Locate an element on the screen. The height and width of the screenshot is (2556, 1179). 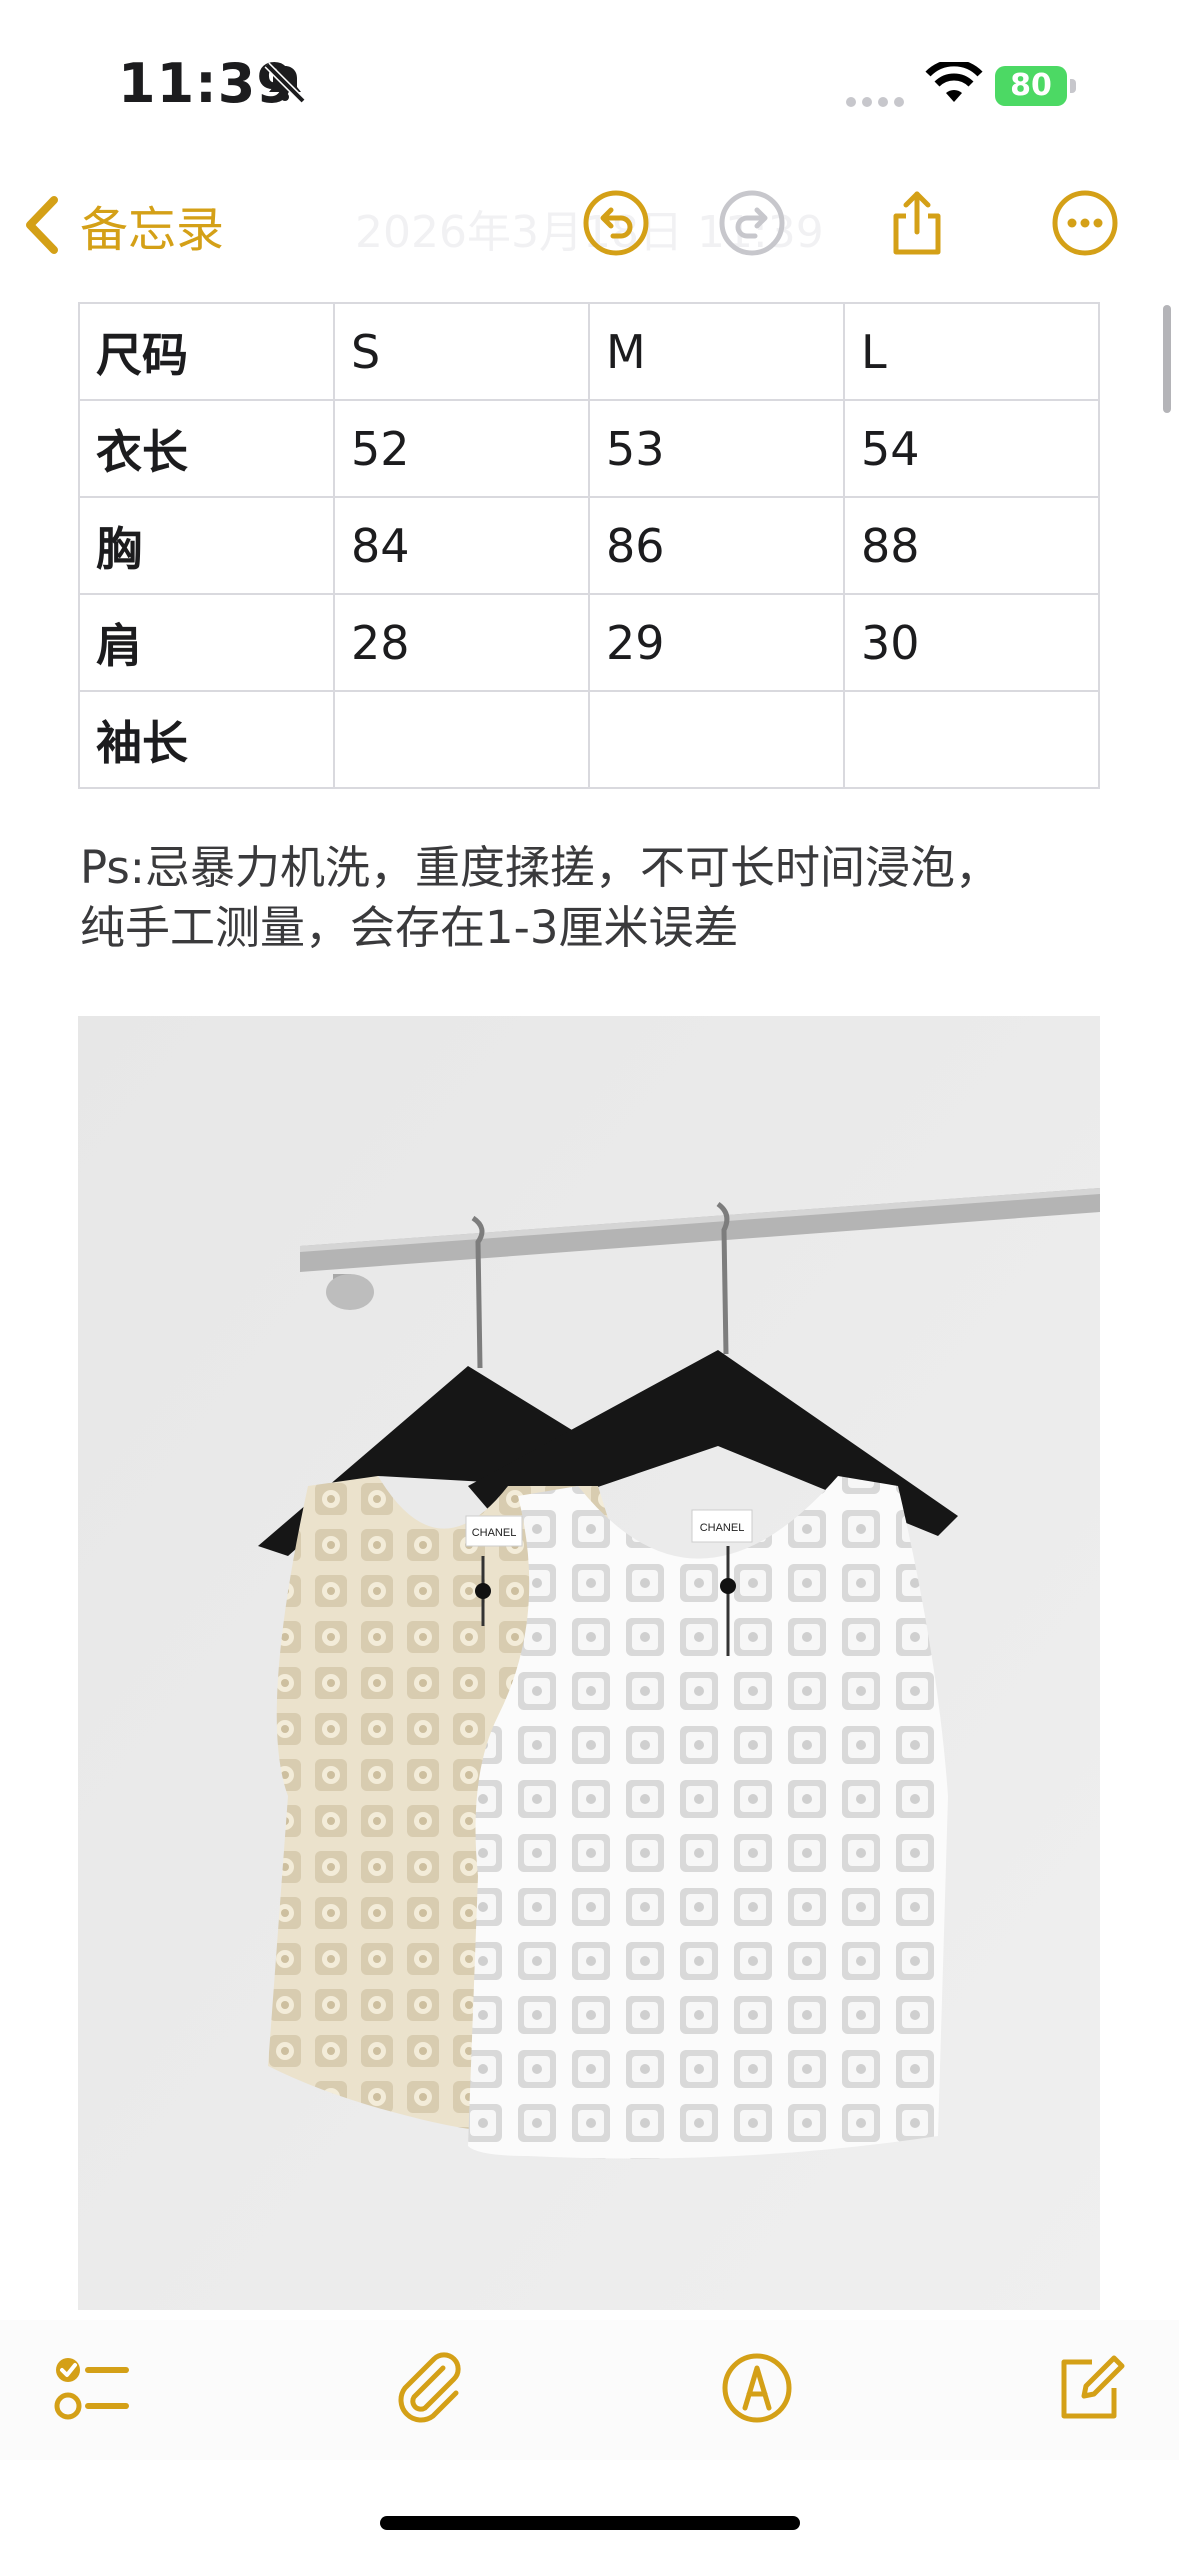
table-cell: 尺码 is located at coordinates (206, 351).